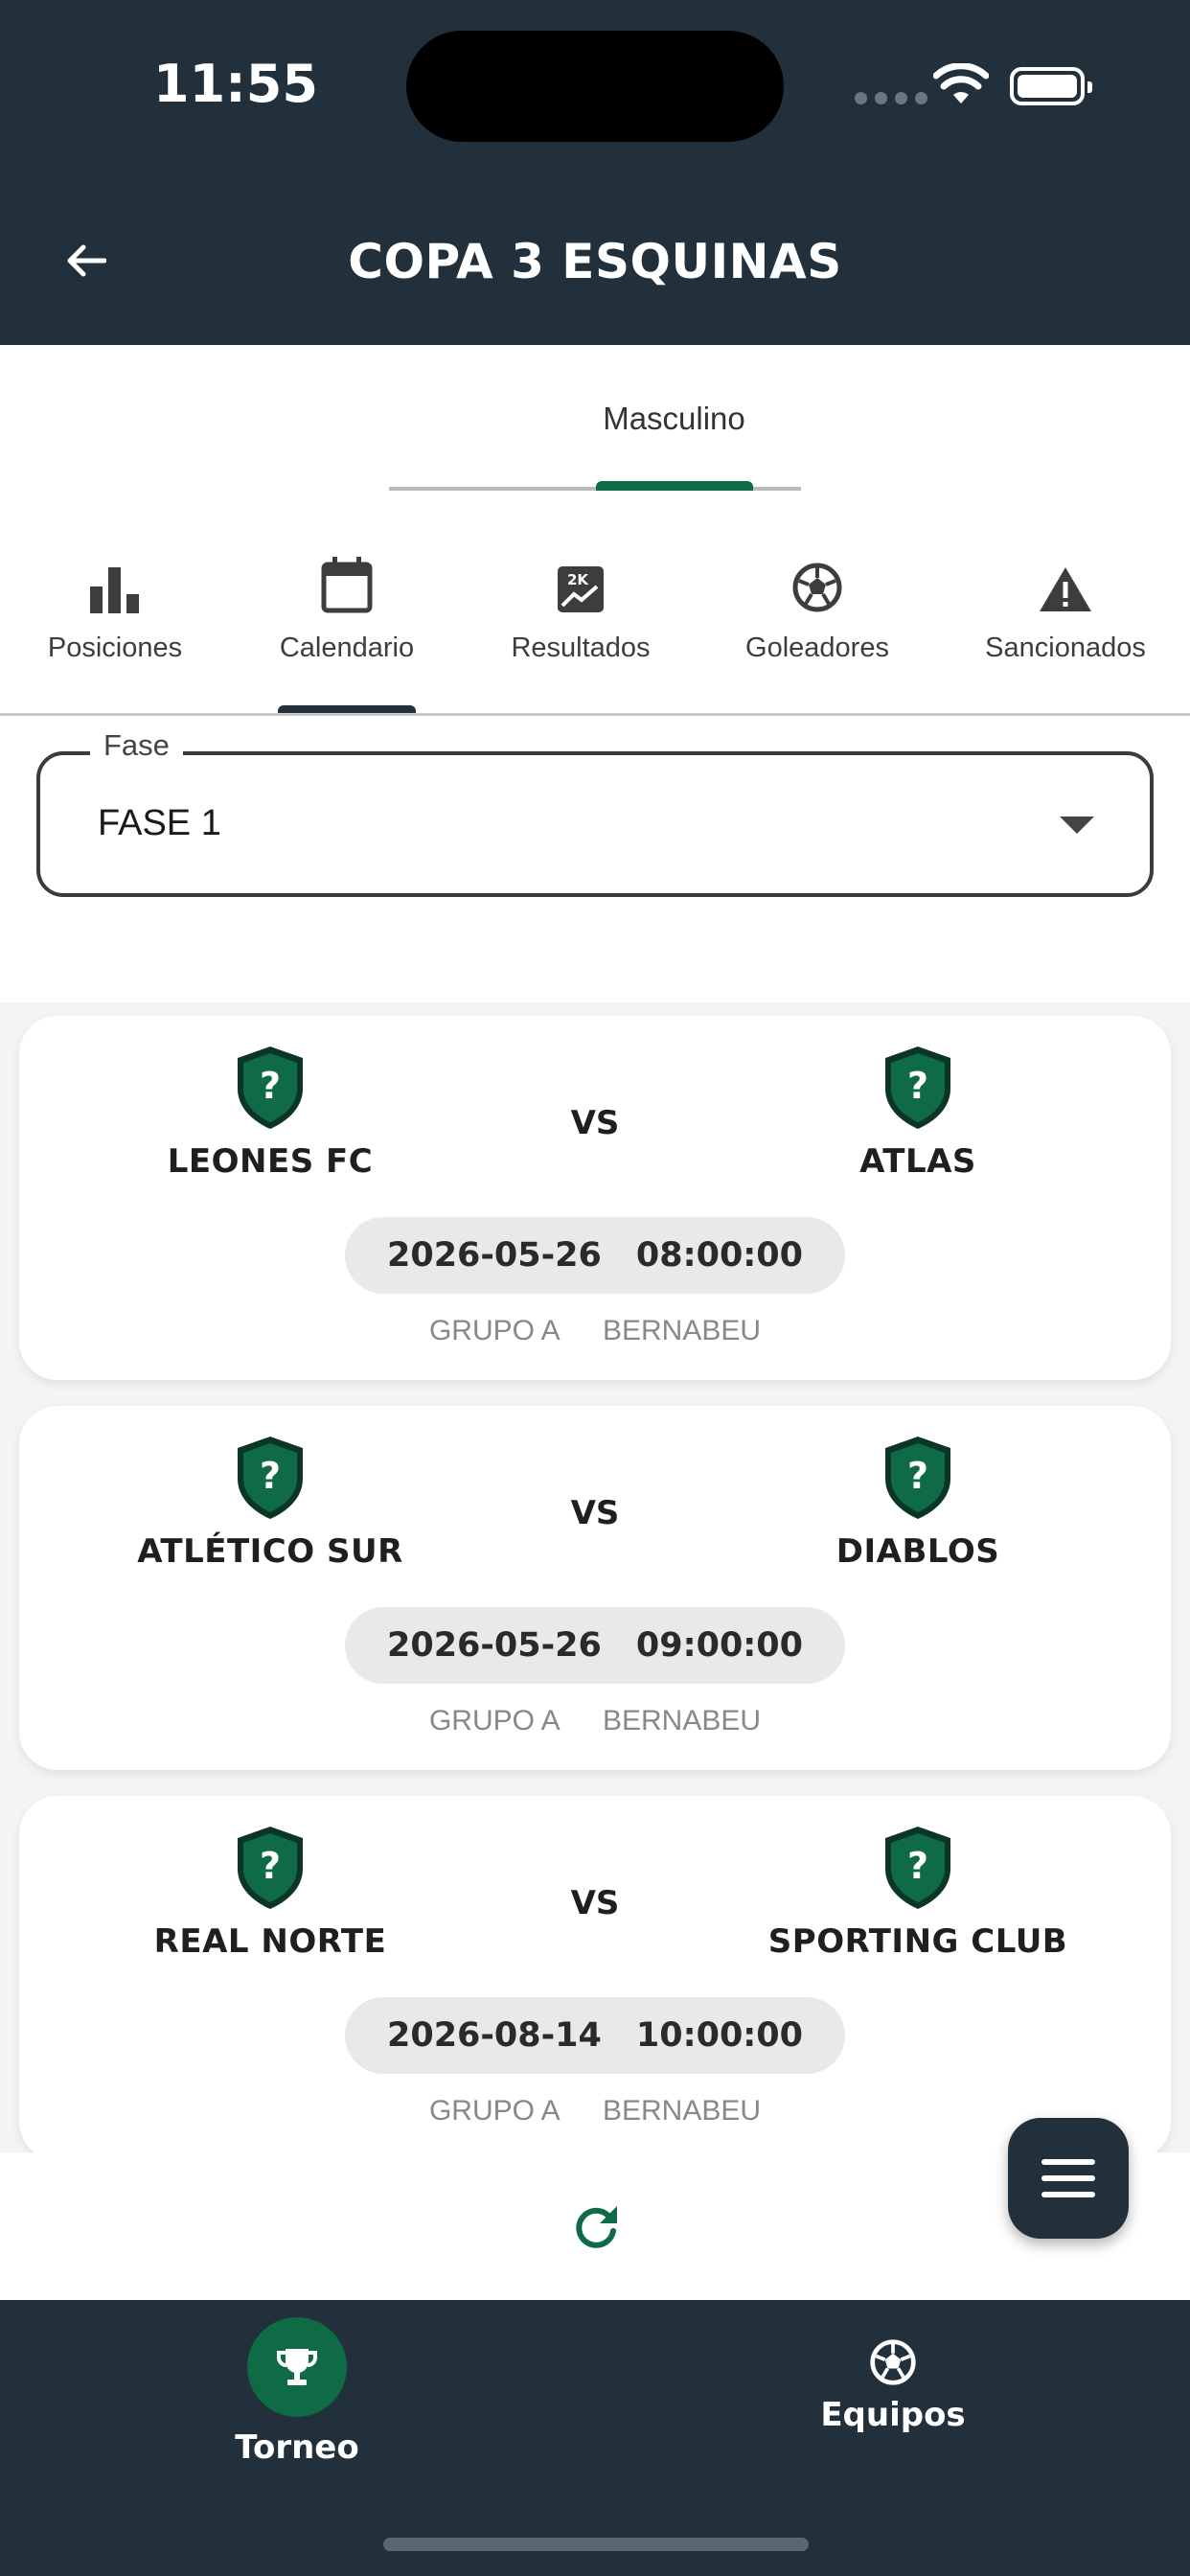  Describe the element at coordinates (674, 486) in the screenshot. I see `tab-active-indicator` at that location.